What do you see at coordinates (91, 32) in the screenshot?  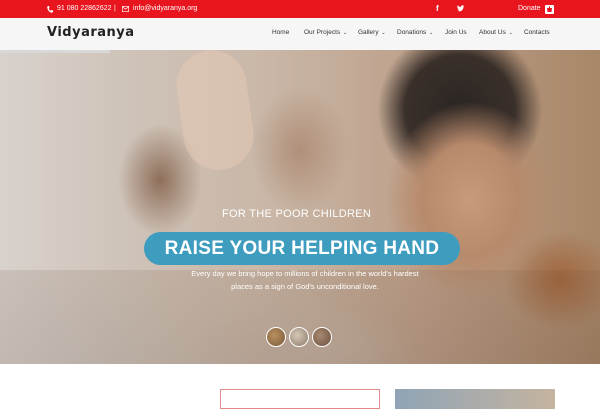 I see `site-logo: Vidyaranya` at bounding box center [91, 32].